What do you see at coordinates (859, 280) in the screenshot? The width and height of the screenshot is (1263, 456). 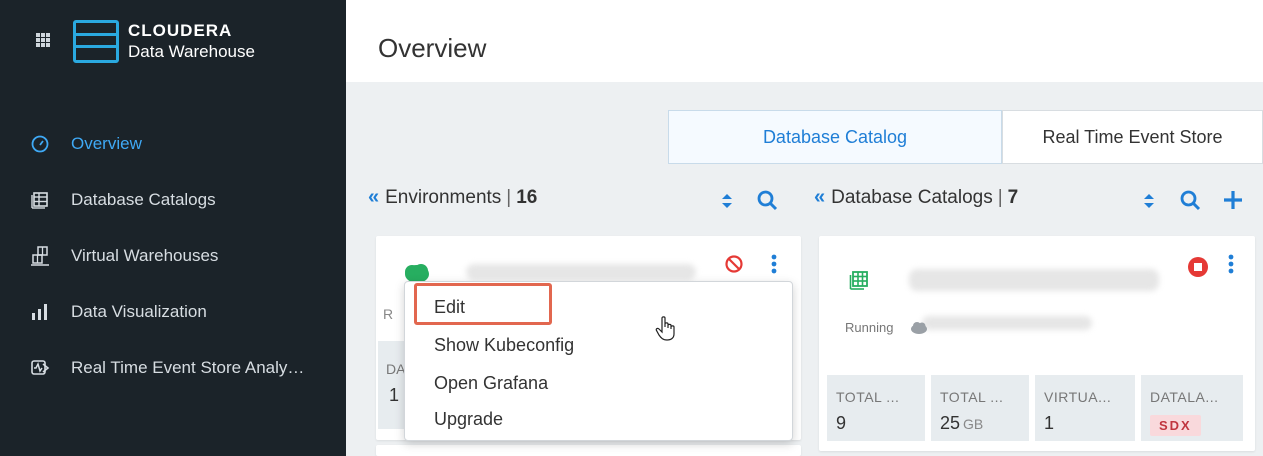 I see `catalog-table-icon` at bounding box center [859, 280].